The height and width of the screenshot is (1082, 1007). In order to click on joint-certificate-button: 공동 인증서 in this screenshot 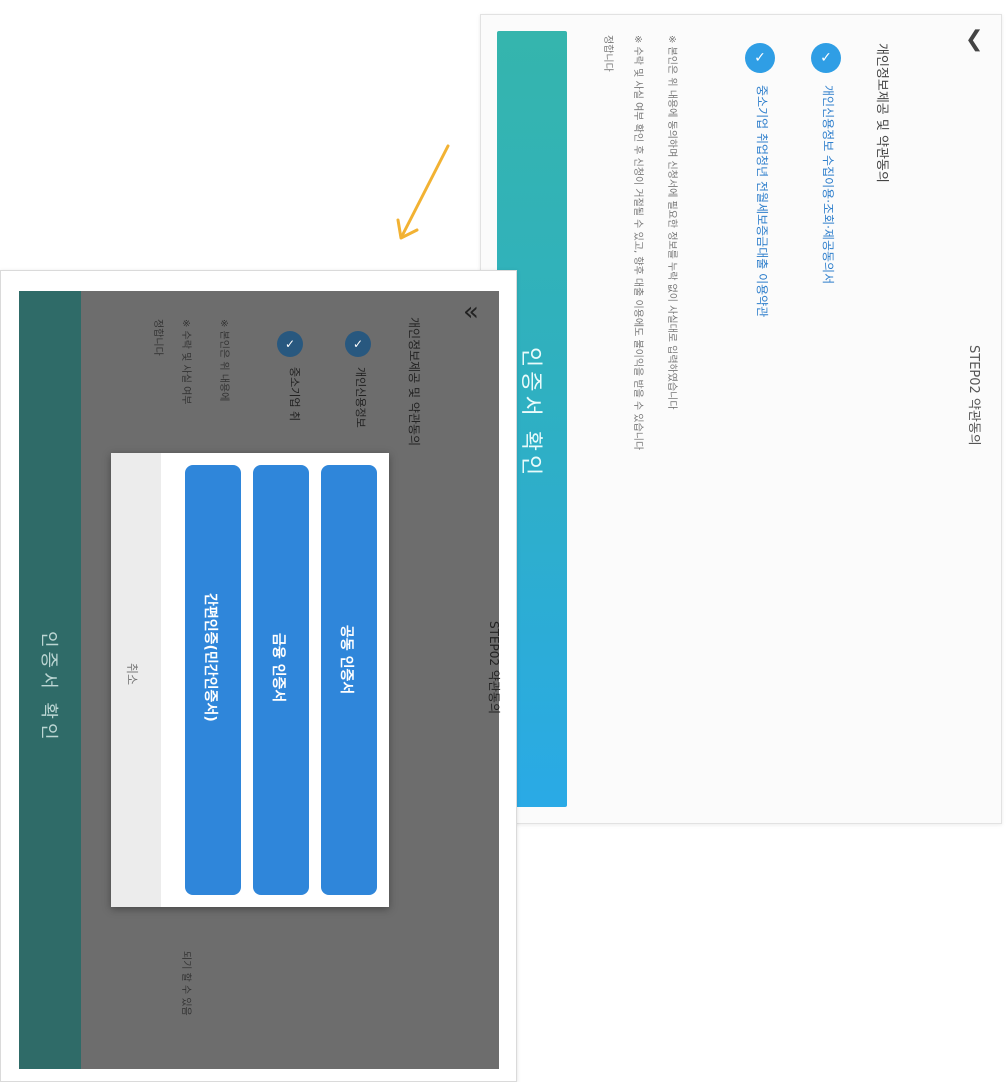, I will do `click(349, 680)`.